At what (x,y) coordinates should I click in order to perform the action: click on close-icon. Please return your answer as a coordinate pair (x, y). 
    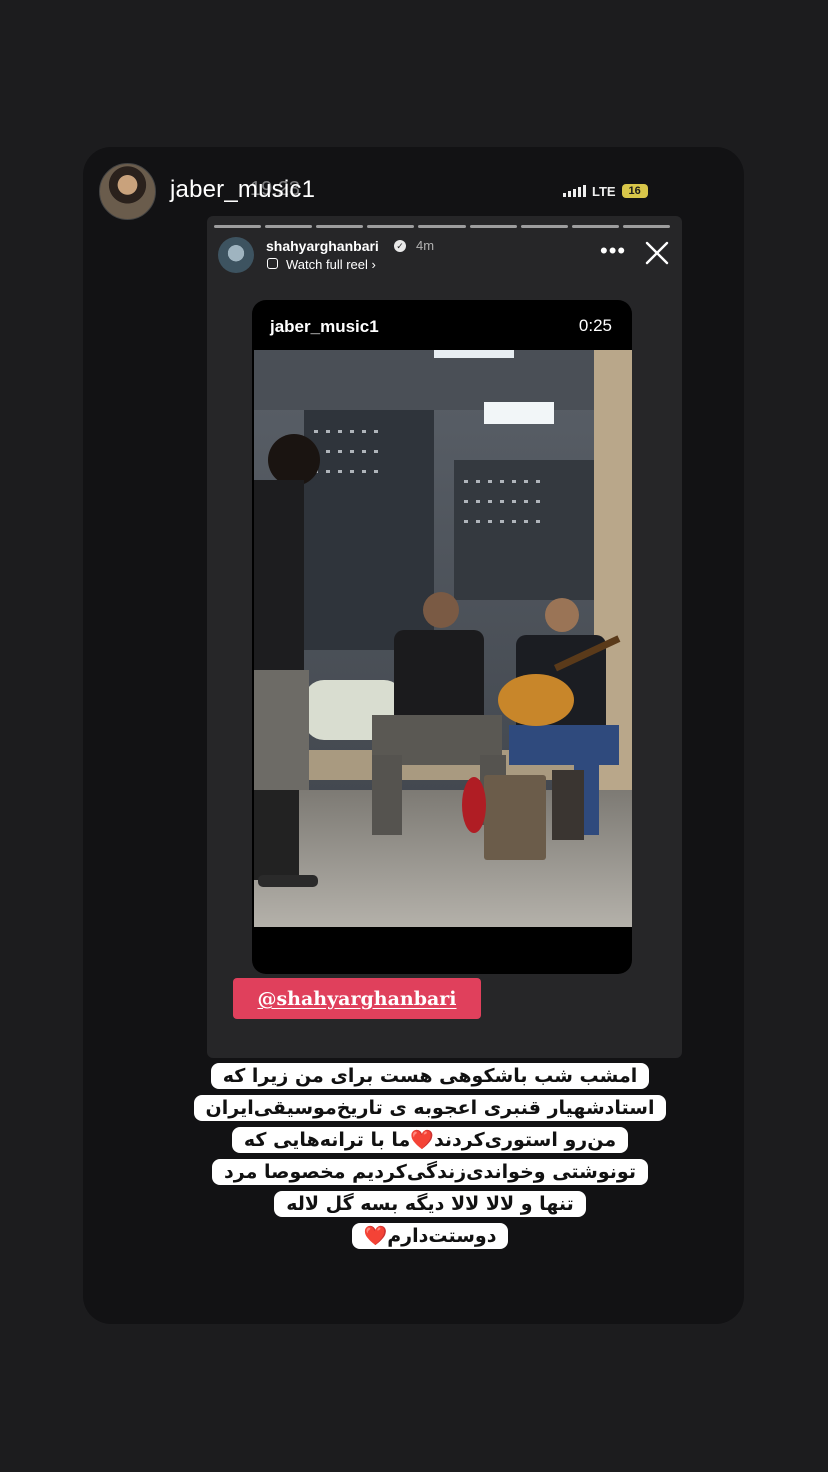
    Looking at the image, I should click on (657, 253).